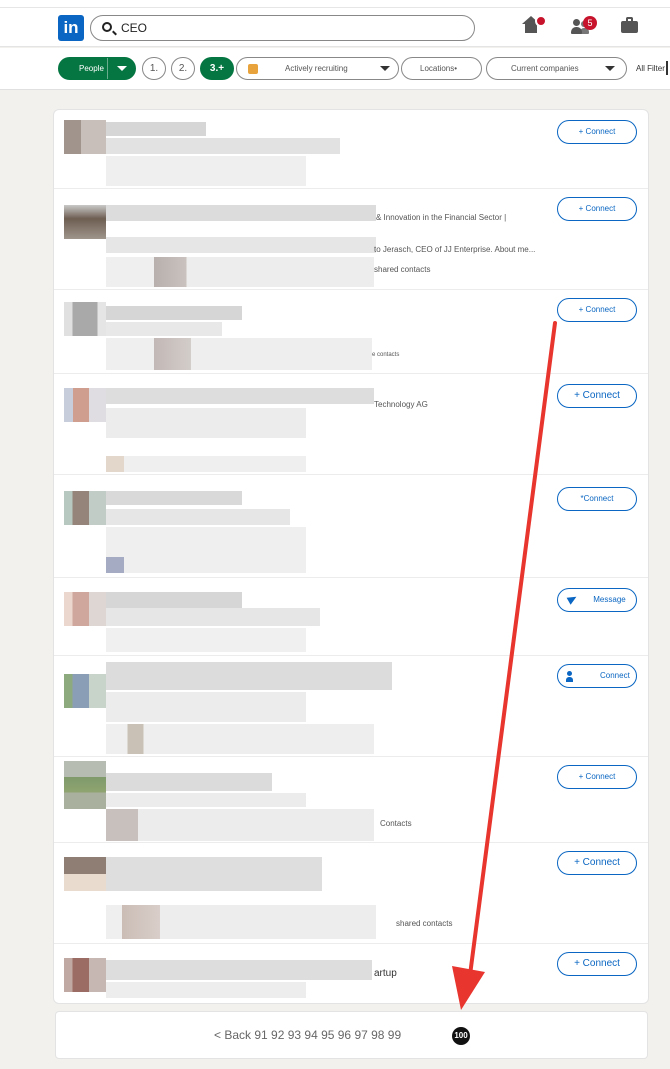 Image resolution: width=670 pixels, height=1069 pixels. I want to click on current-page-marker: 100, so click(461, 1036).